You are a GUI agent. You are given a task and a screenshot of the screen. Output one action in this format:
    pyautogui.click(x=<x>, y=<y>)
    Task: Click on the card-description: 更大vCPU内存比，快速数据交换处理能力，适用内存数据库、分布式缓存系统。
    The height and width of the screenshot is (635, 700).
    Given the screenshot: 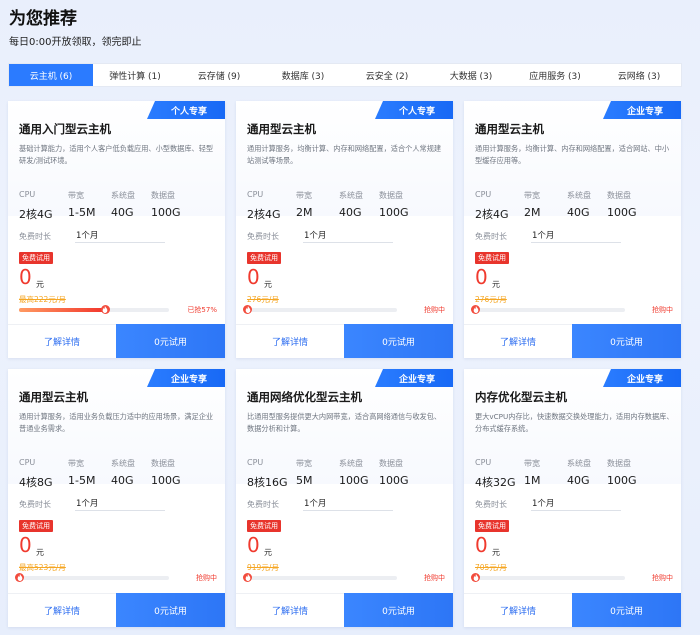 What is the action you would take?
    pyautogui.click(x=574, y=422)
    